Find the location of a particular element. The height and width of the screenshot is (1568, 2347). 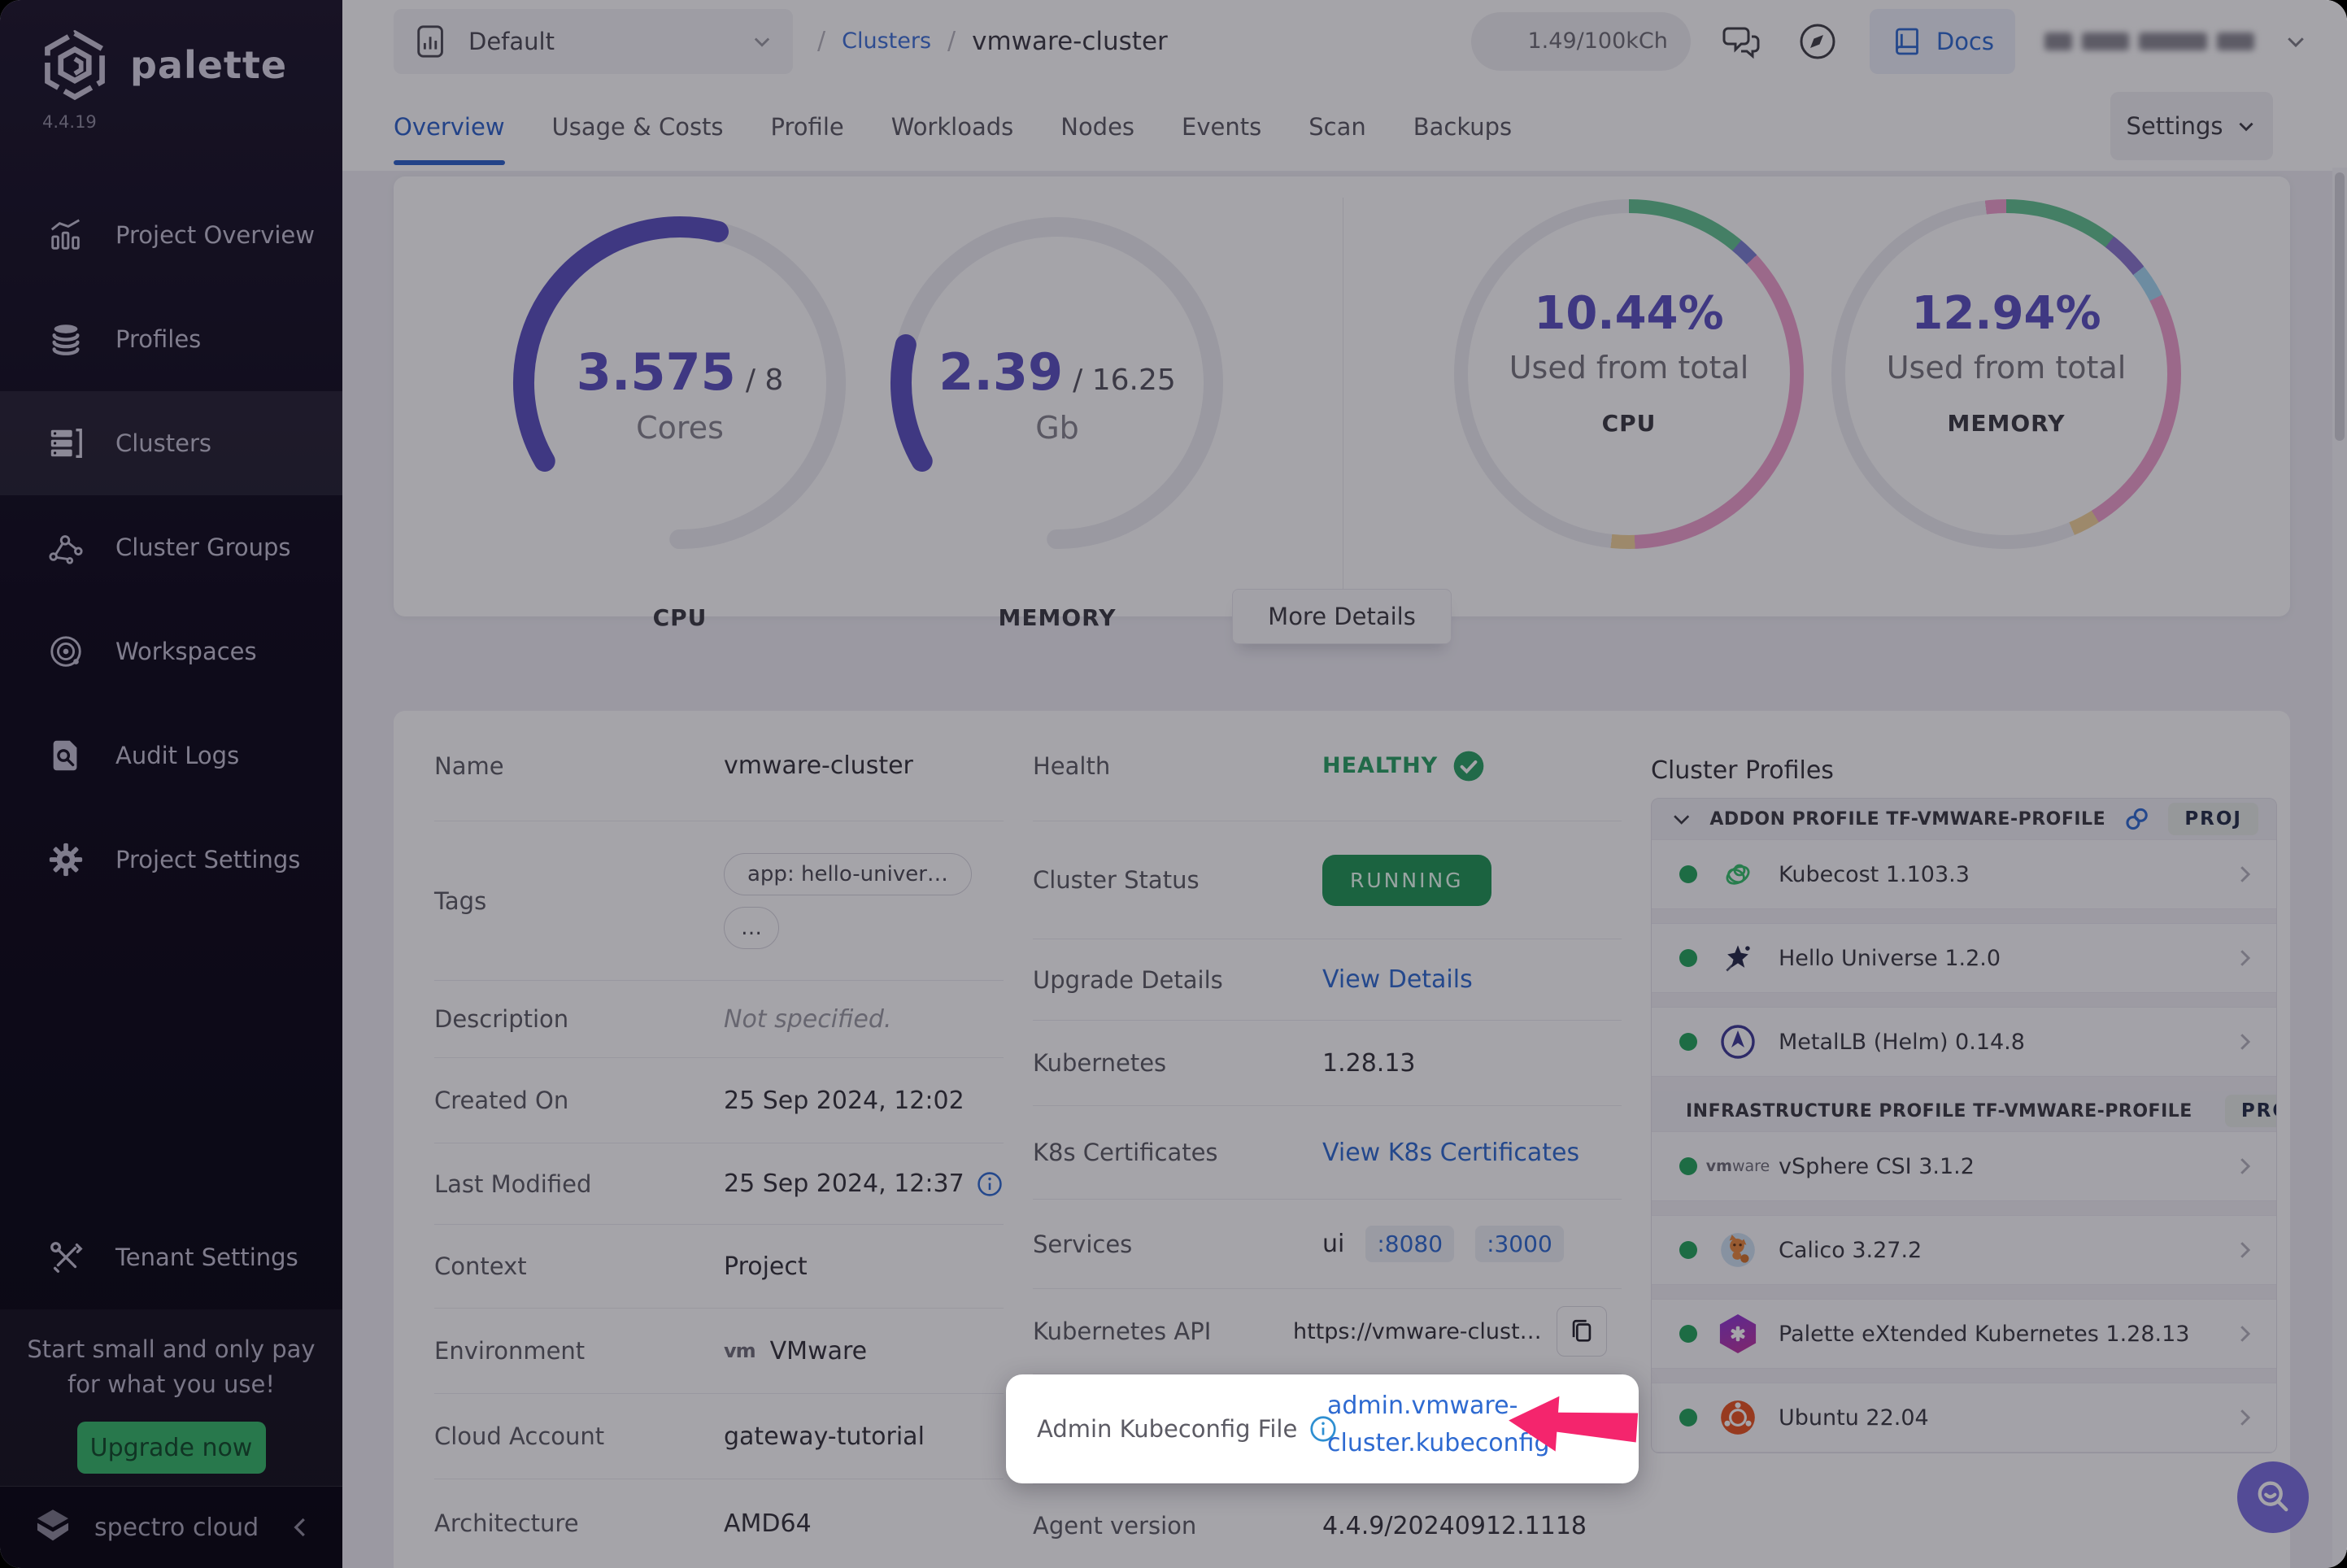

health-value: HEALTHY is located at coordinates (1381, 765).